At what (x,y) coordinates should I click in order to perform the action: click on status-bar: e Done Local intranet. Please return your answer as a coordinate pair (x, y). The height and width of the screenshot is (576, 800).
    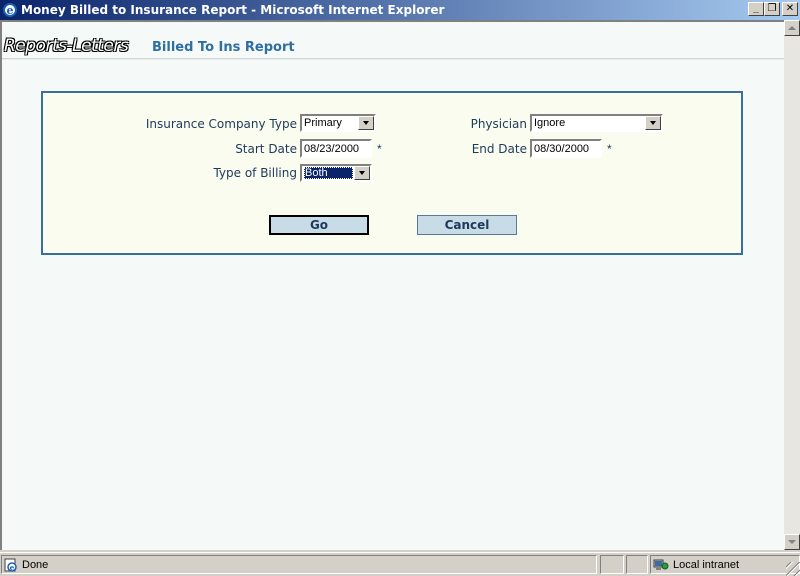
    Looking at the image, I should click on (400, 564).